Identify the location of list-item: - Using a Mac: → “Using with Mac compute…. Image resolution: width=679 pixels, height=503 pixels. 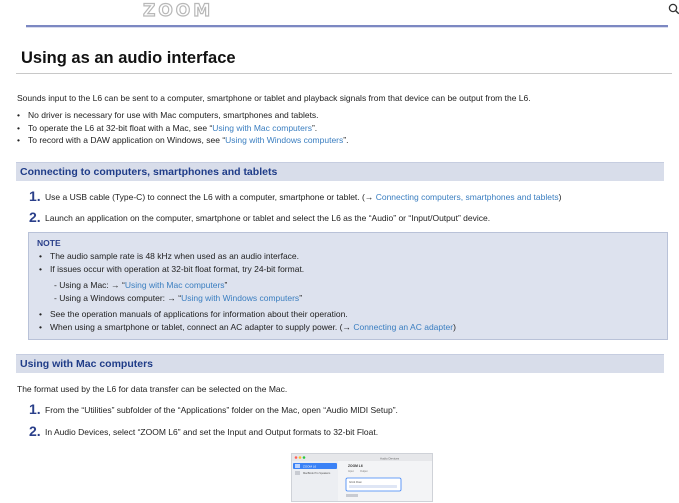
(141, 285).